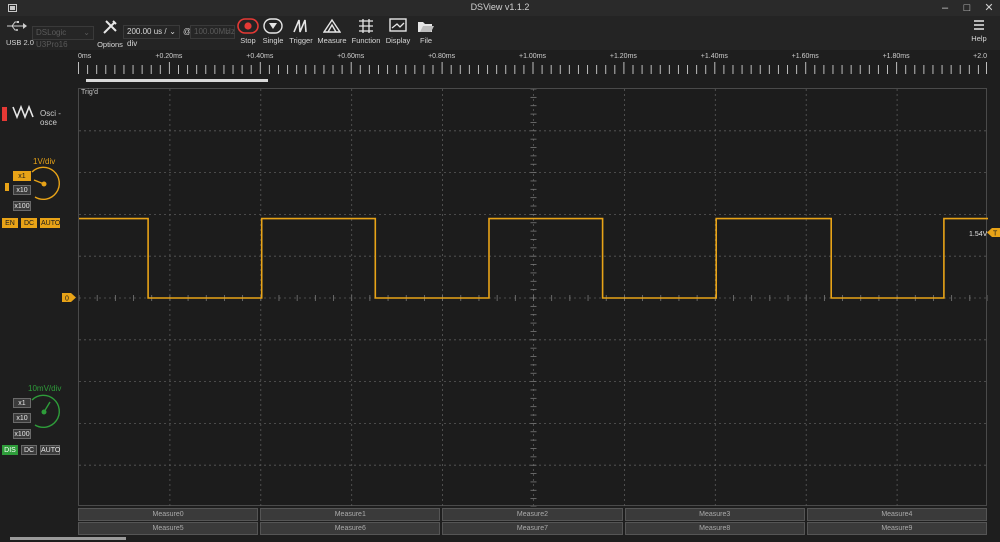 The height and width of the screenshot is (542, 1000). What do you see at coordinates (332, 40) in the screenshot?
I see `measure-label: Measure` at bounding box center [332, 40].